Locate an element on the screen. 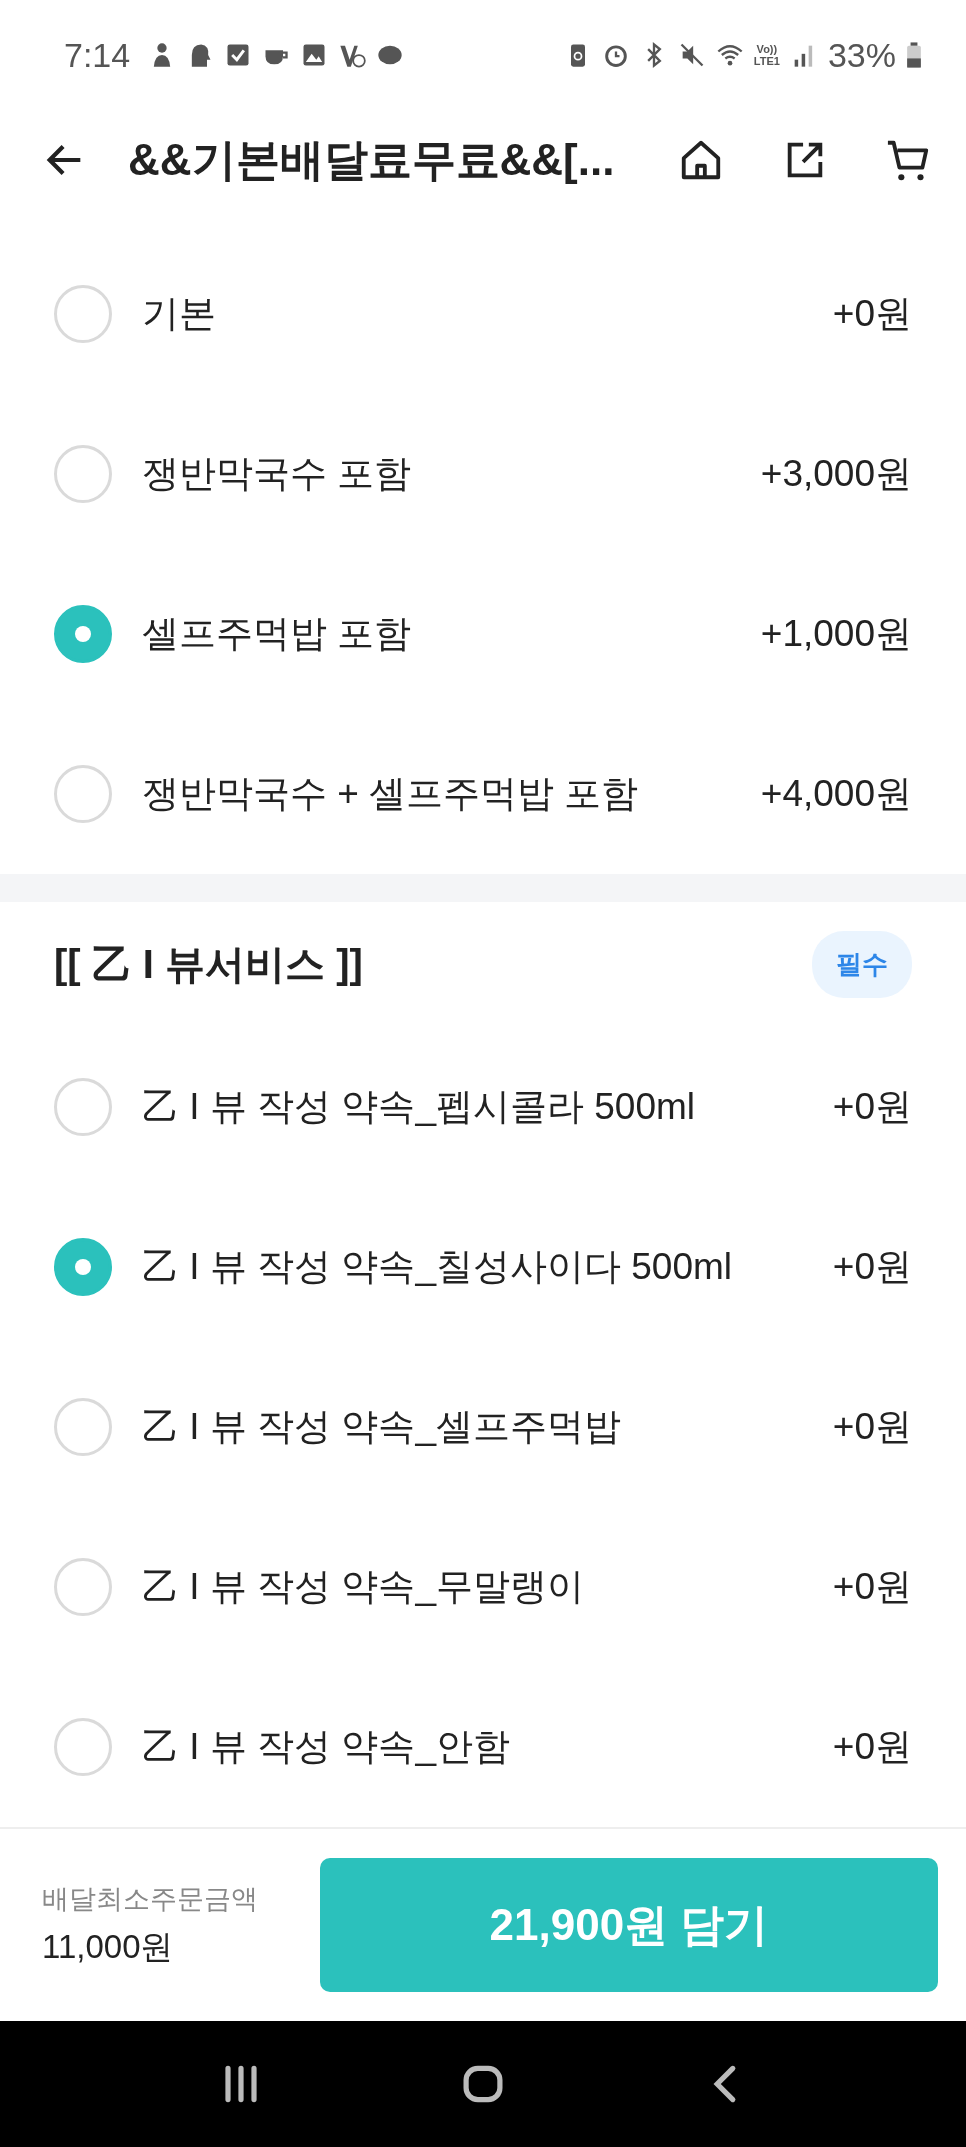  required-badge: 필수 is located at coordinates (862, 964).